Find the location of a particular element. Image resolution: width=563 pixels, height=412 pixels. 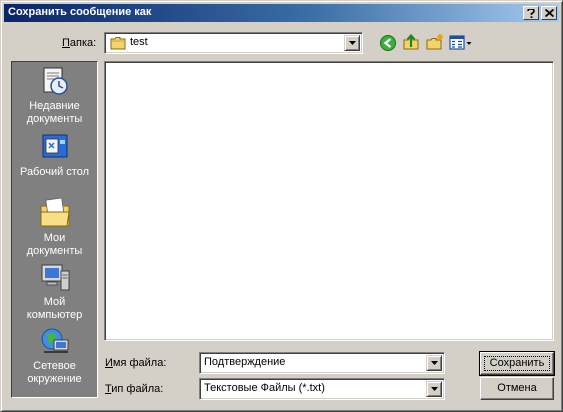

filename-input: Подтверждение is located at coordinates (244, 362).